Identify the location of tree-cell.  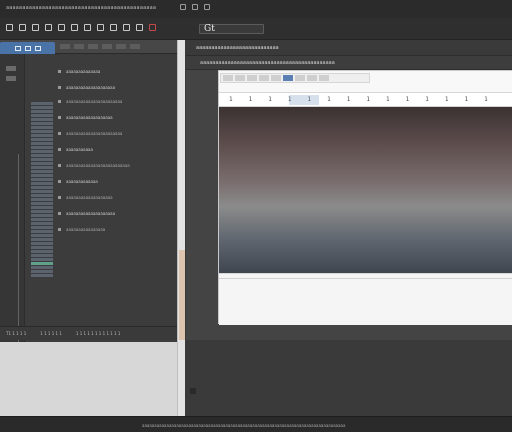
(11, 78).